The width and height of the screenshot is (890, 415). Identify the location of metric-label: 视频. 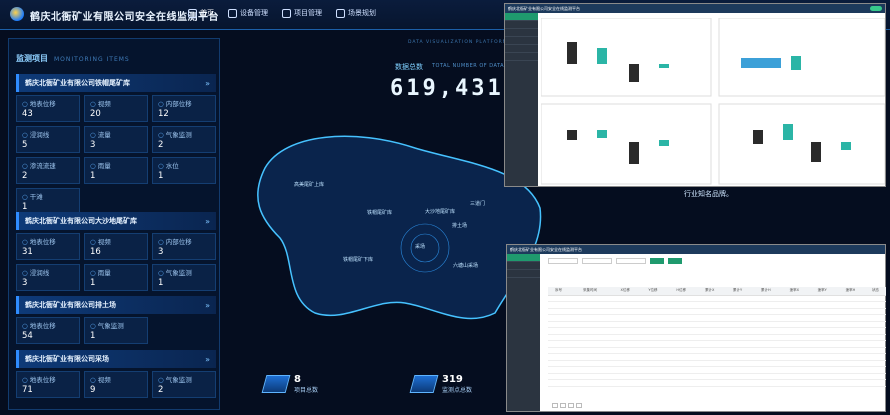
(116, 241).